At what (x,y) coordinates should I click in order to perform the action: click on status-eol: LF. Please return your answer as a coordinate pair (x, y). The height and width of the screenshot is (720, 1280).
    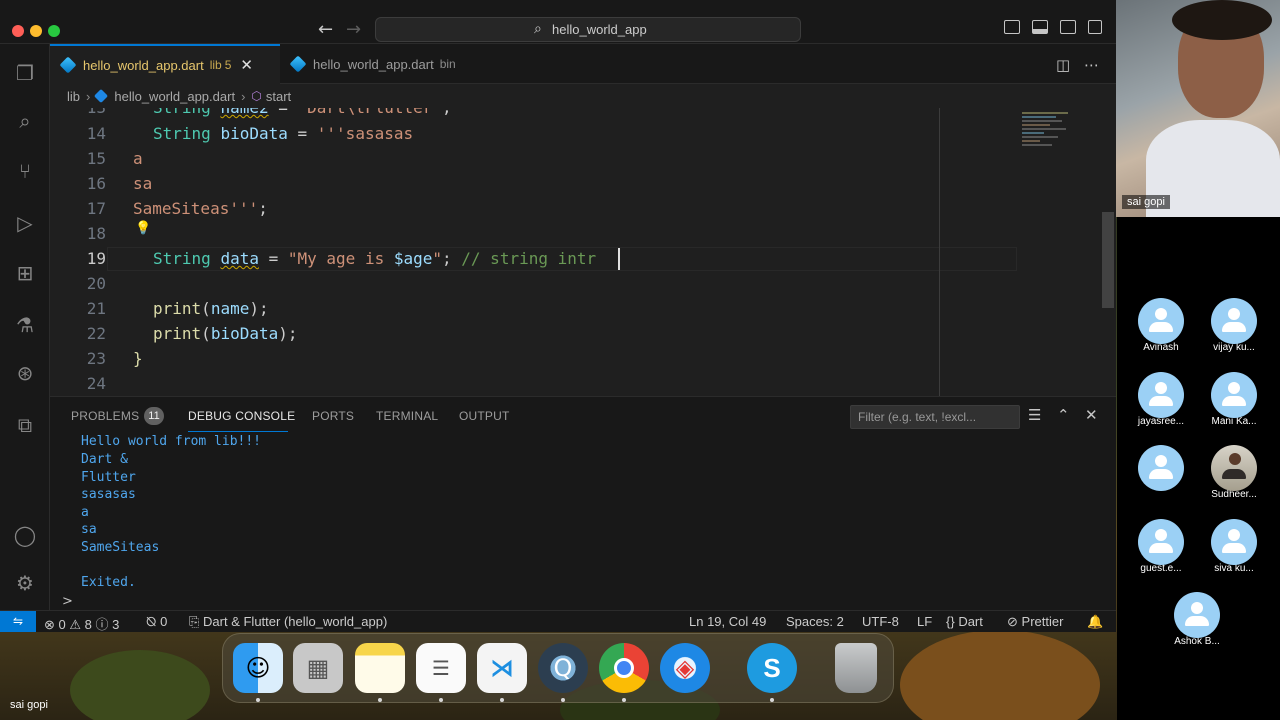
    Looking at the image, I should click on (924, 621).